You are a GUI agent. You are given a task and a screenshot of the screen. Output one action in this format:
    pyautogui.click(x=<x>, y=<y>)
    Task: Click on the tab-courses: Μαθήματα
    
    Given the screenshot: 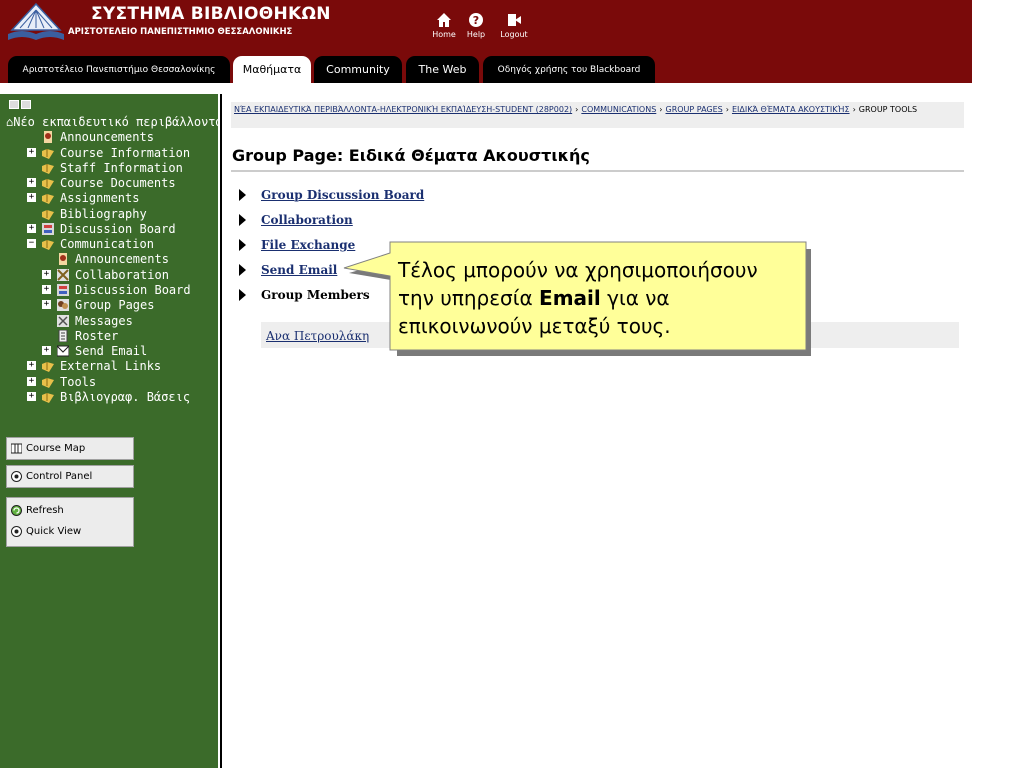 What is the action you would take?
    pyautogui.click(x=272, y=69)
    